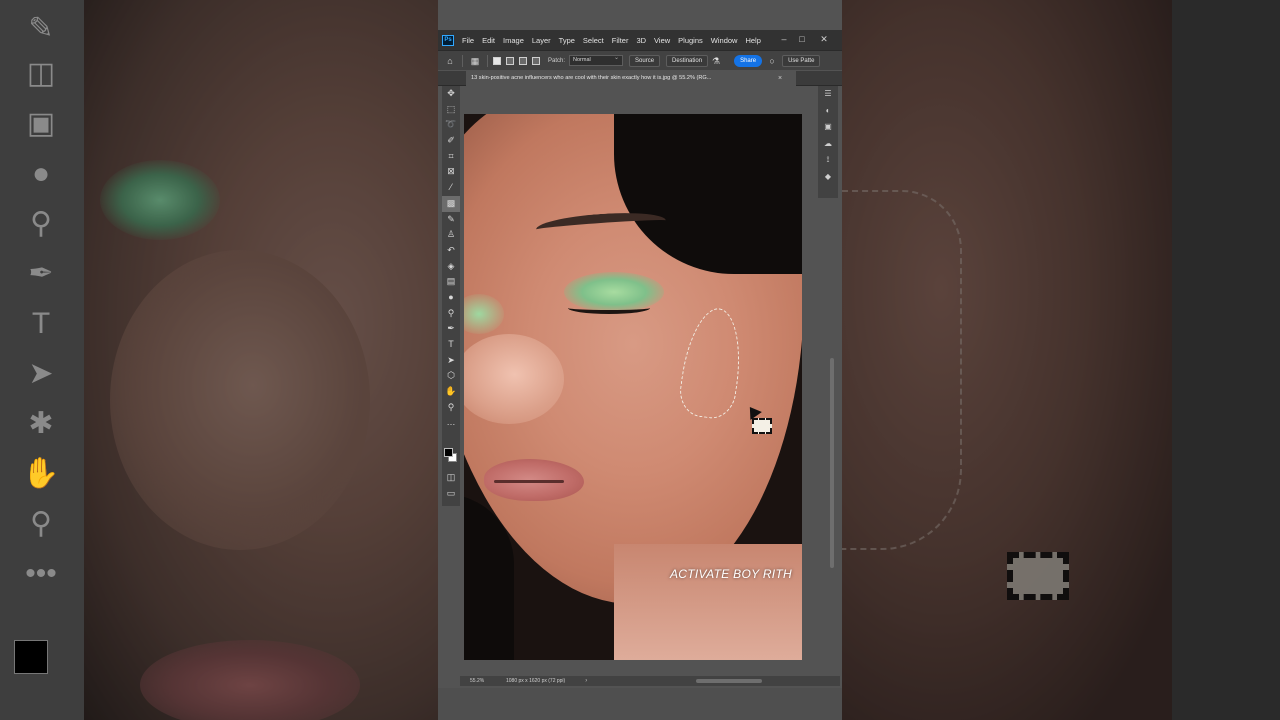 The image size is (1280, 720). Describe the element at coordinates (451, 94) in the screenshot. I see `move-icon: ✥` at that location.